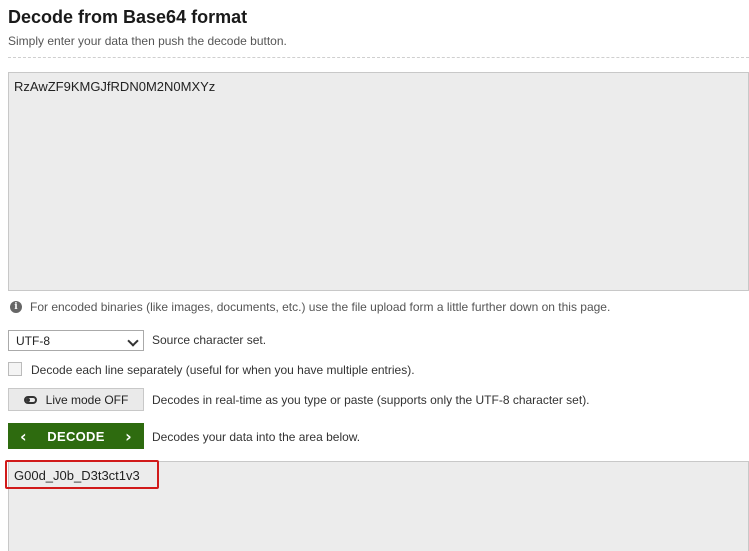 This screenshot has height=551, width=749. I want to click on live-mode-button: Live mode OFF, so click(76, 399).